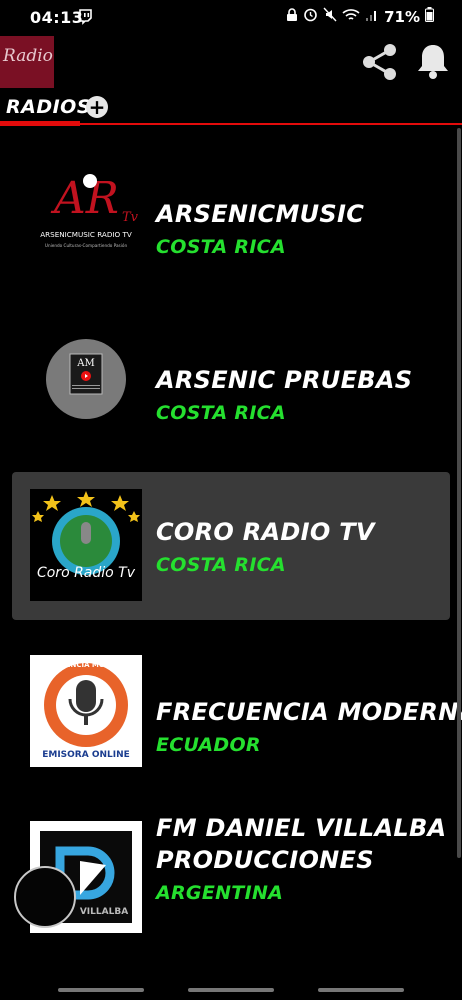  Describe the element at coordinates (402, 16) in the screenshot. I see `battery-percent: 71%` at that location.